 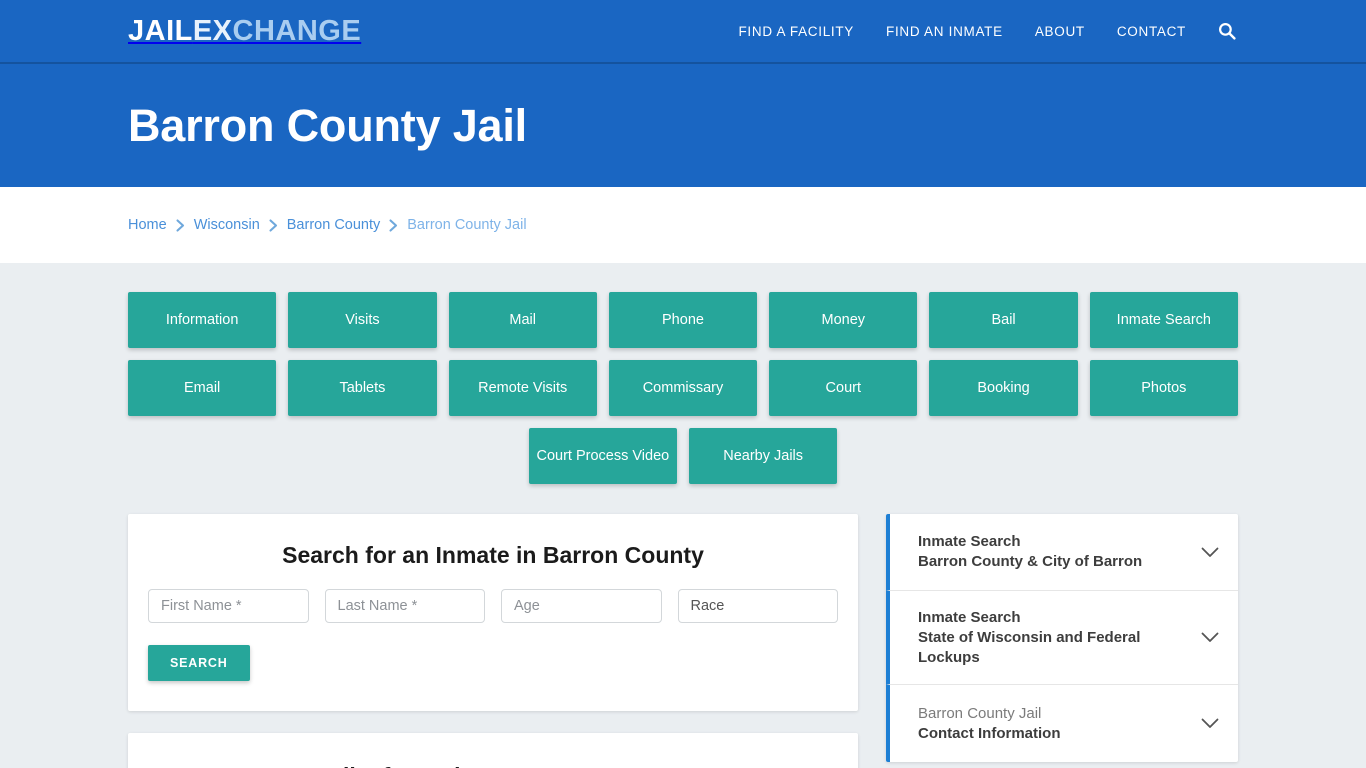 I want to click on site-logo: JAILEXCHANGE, so click(x=245, y=30).